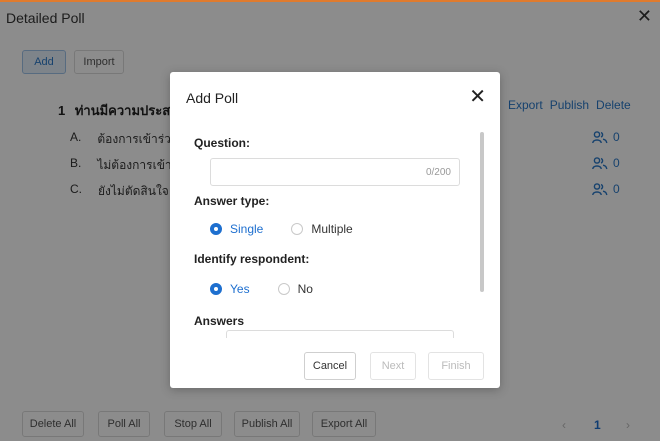  I want to click on finish-button: Finish, so click(456, 366).